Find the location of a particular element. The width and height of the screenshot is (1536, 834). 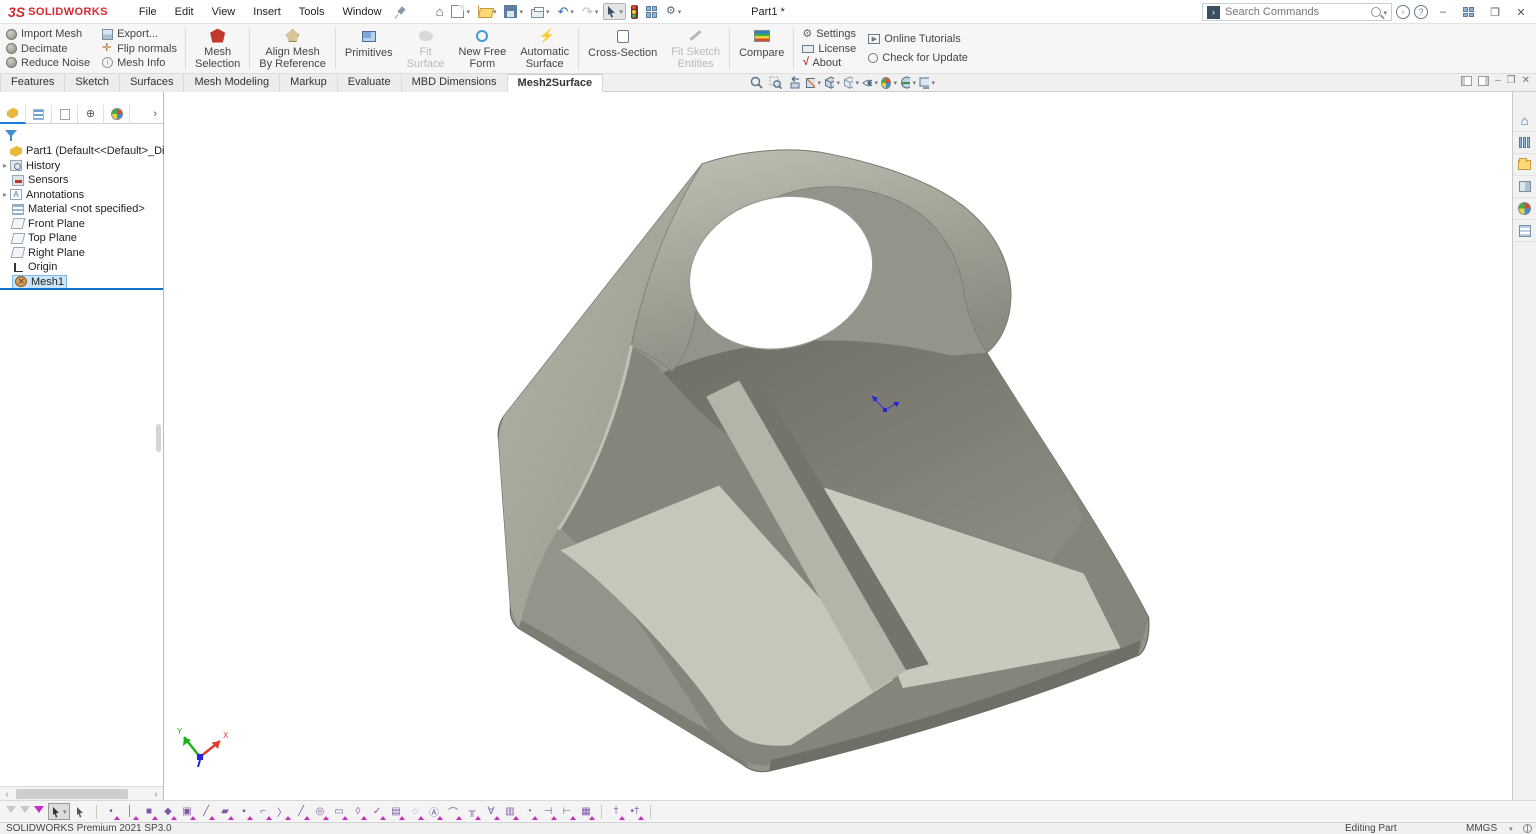

search-input is located at coordinates (1298, 12).